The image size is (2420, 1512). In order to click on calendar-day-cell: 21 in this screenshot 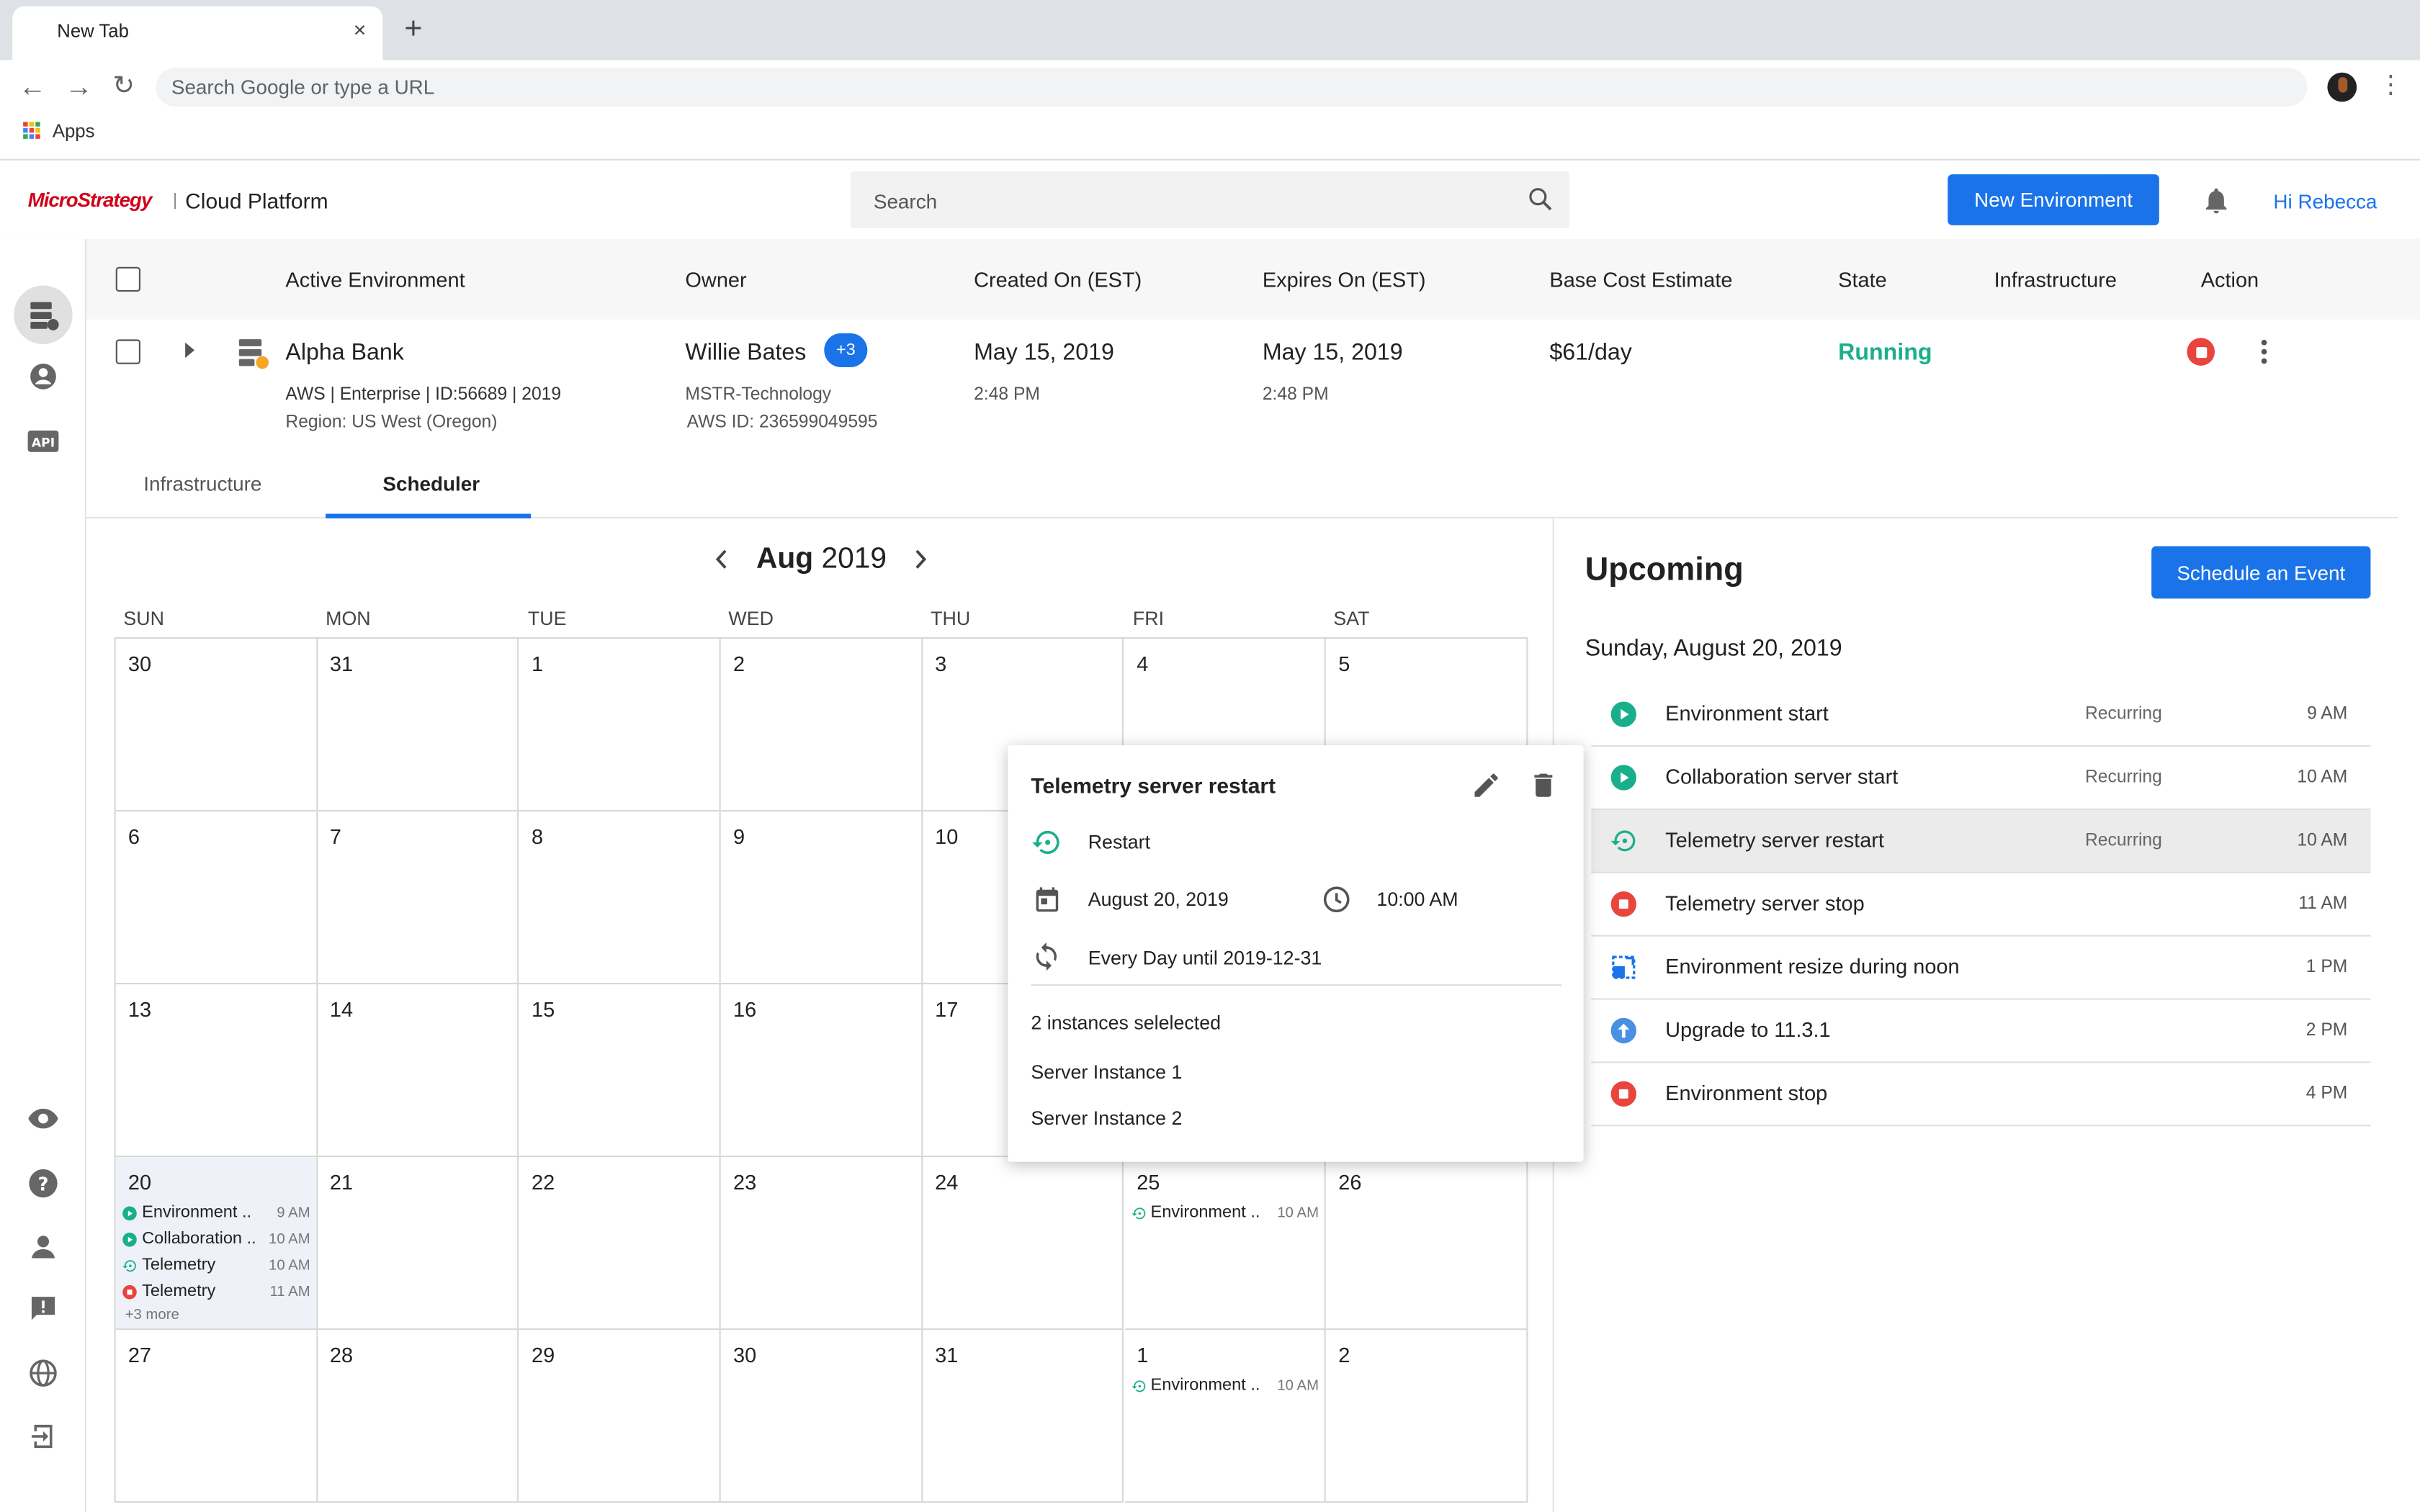, I will do `click(418, 1244)`.